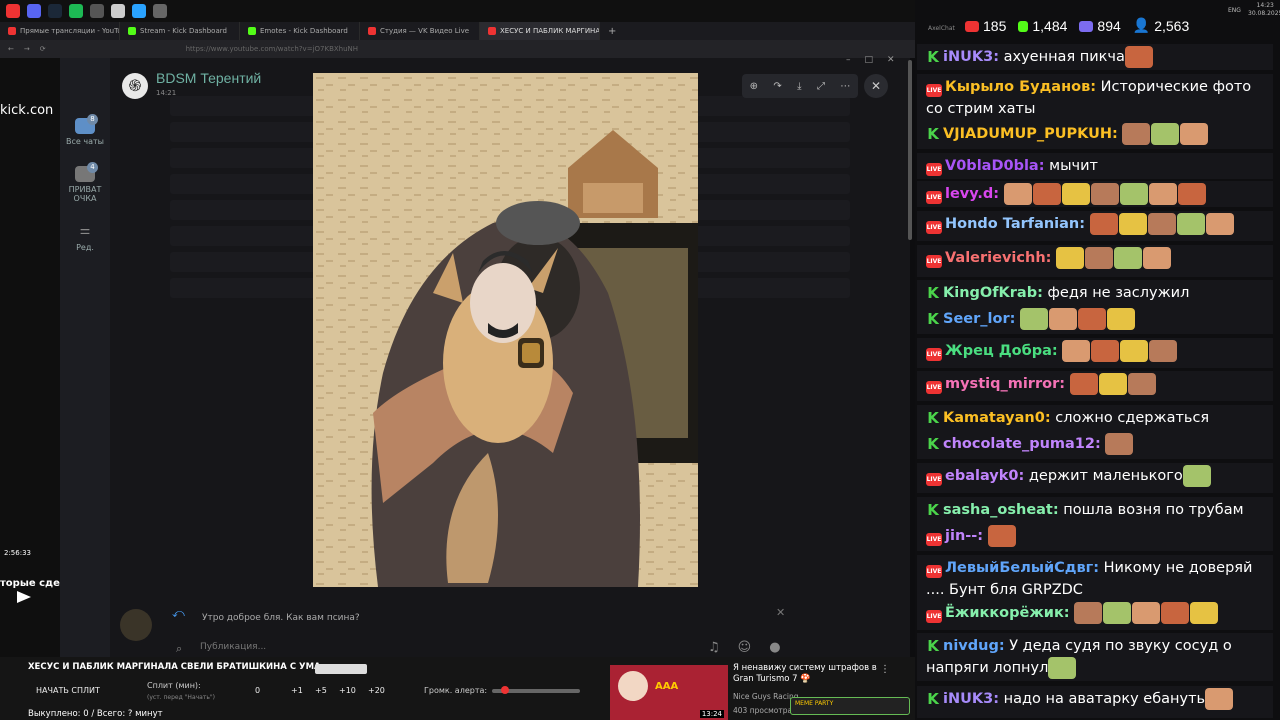 The width and height of the screenshot is (1280, 720). Describe the element at coordinates (972, 194) in the screenshot. I see `chat-nickname: levy.d:` at that location.